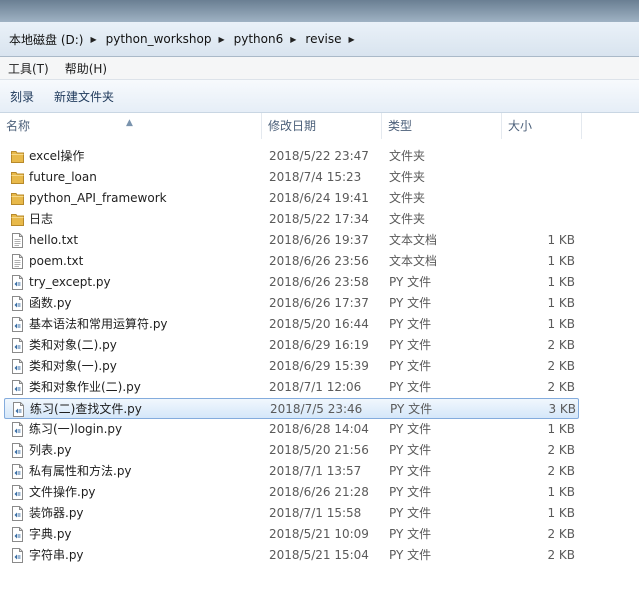 This screenshot has width=639, height=599. What do you see at coordinates (315, 471) in the screenshot?
I see `file-date: 2018/7/1 13:57` at bounding box center [315, 471].